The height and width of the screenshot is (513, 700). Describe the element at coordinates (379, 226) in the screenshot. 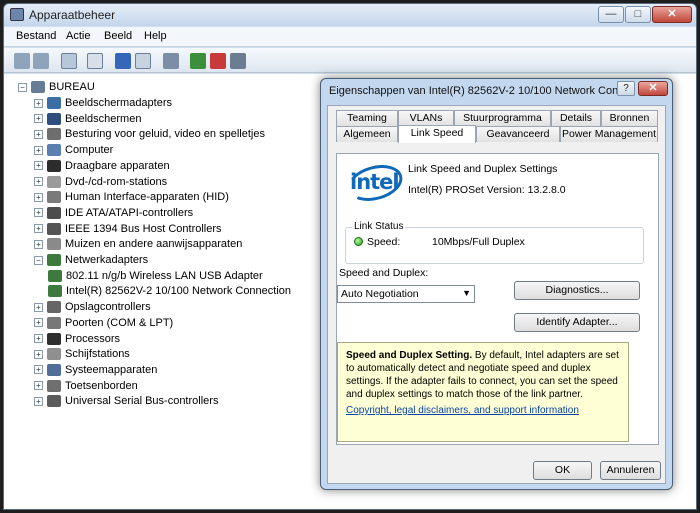

I see `link-status-title: Link Status` at that location.